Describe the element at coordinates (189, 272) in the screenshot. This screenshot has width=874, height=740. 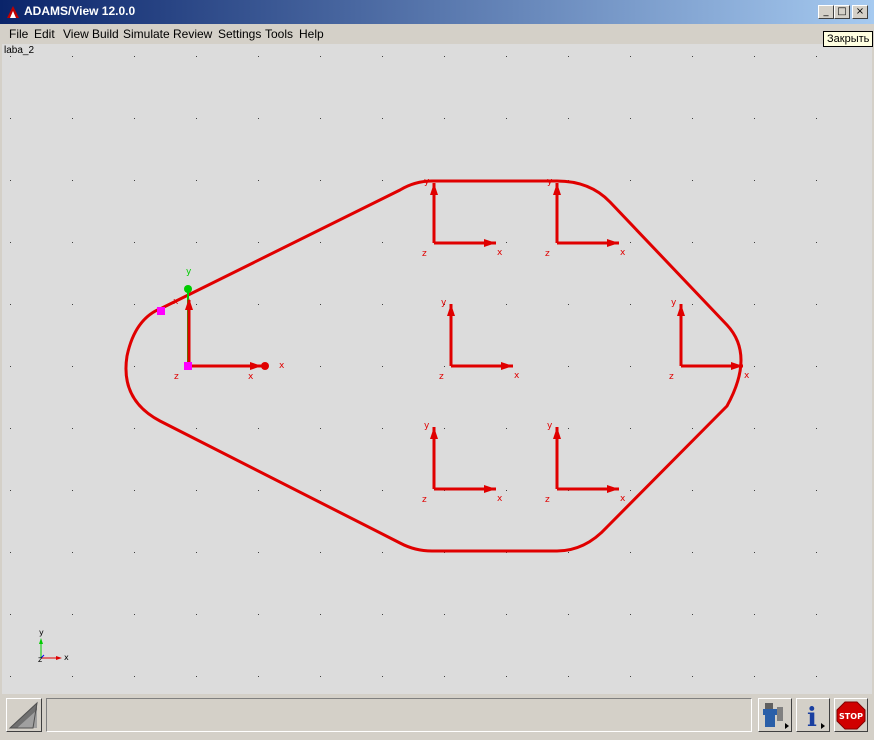
I see `selected-y-label: y` at that location.